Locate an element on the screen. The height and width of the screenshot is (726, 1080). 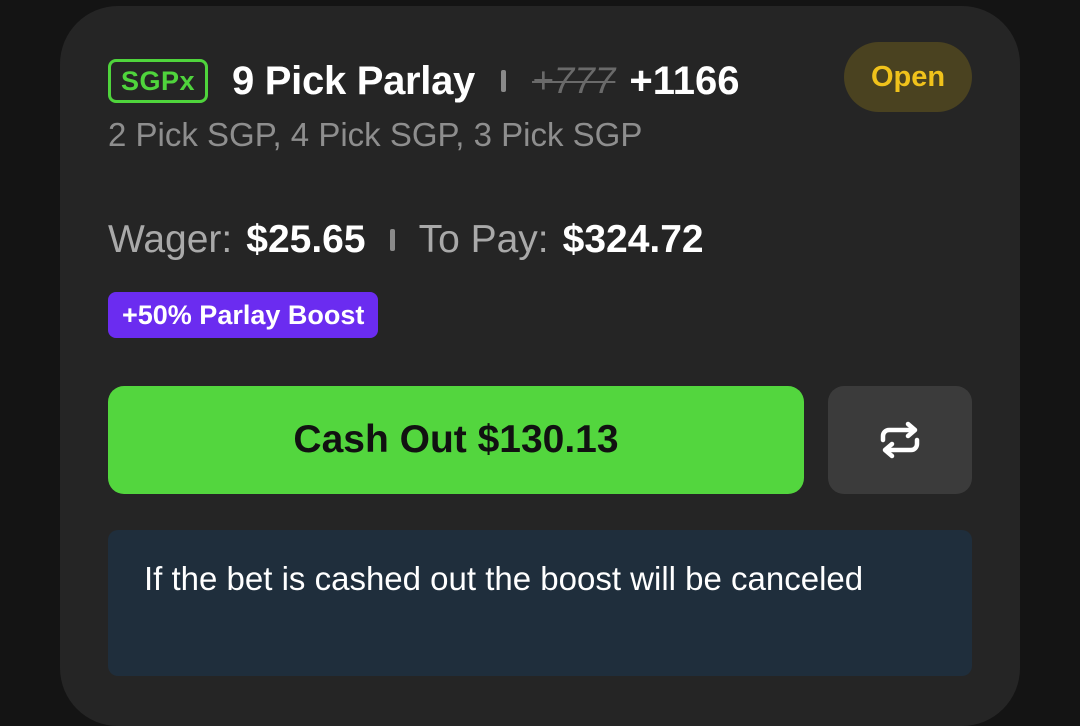
cash-out-button: Cash Out $130.13 is located at coordinates (456, 440).